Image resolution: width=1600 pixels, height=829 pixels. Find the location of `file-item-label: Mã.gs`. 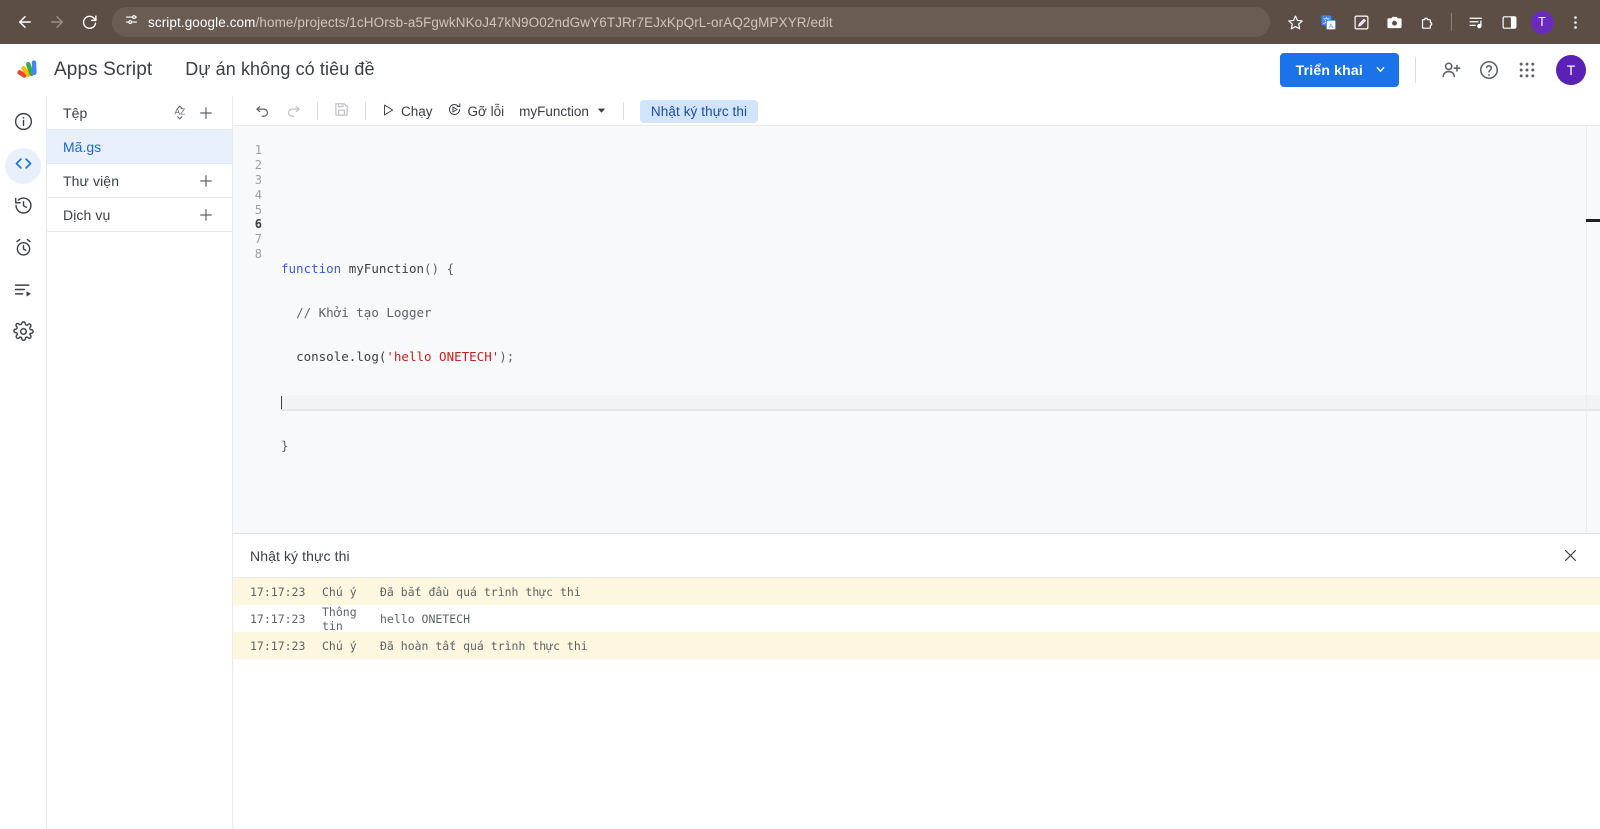

file-item-label: Mã.gs is located at coordinates (82, 146).